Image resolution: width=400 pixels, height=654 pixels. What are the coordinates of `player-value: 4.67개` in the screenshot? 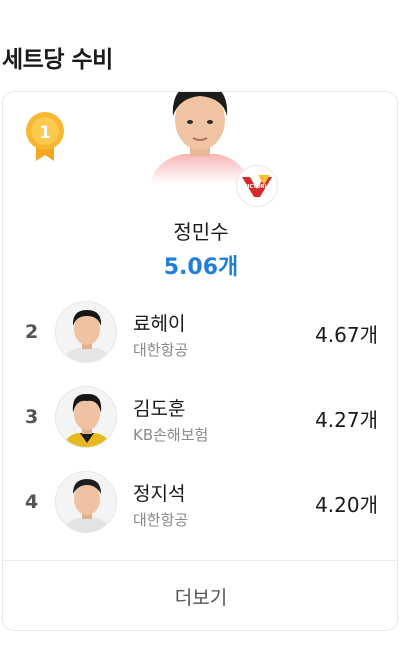 It's located at (346, 335).